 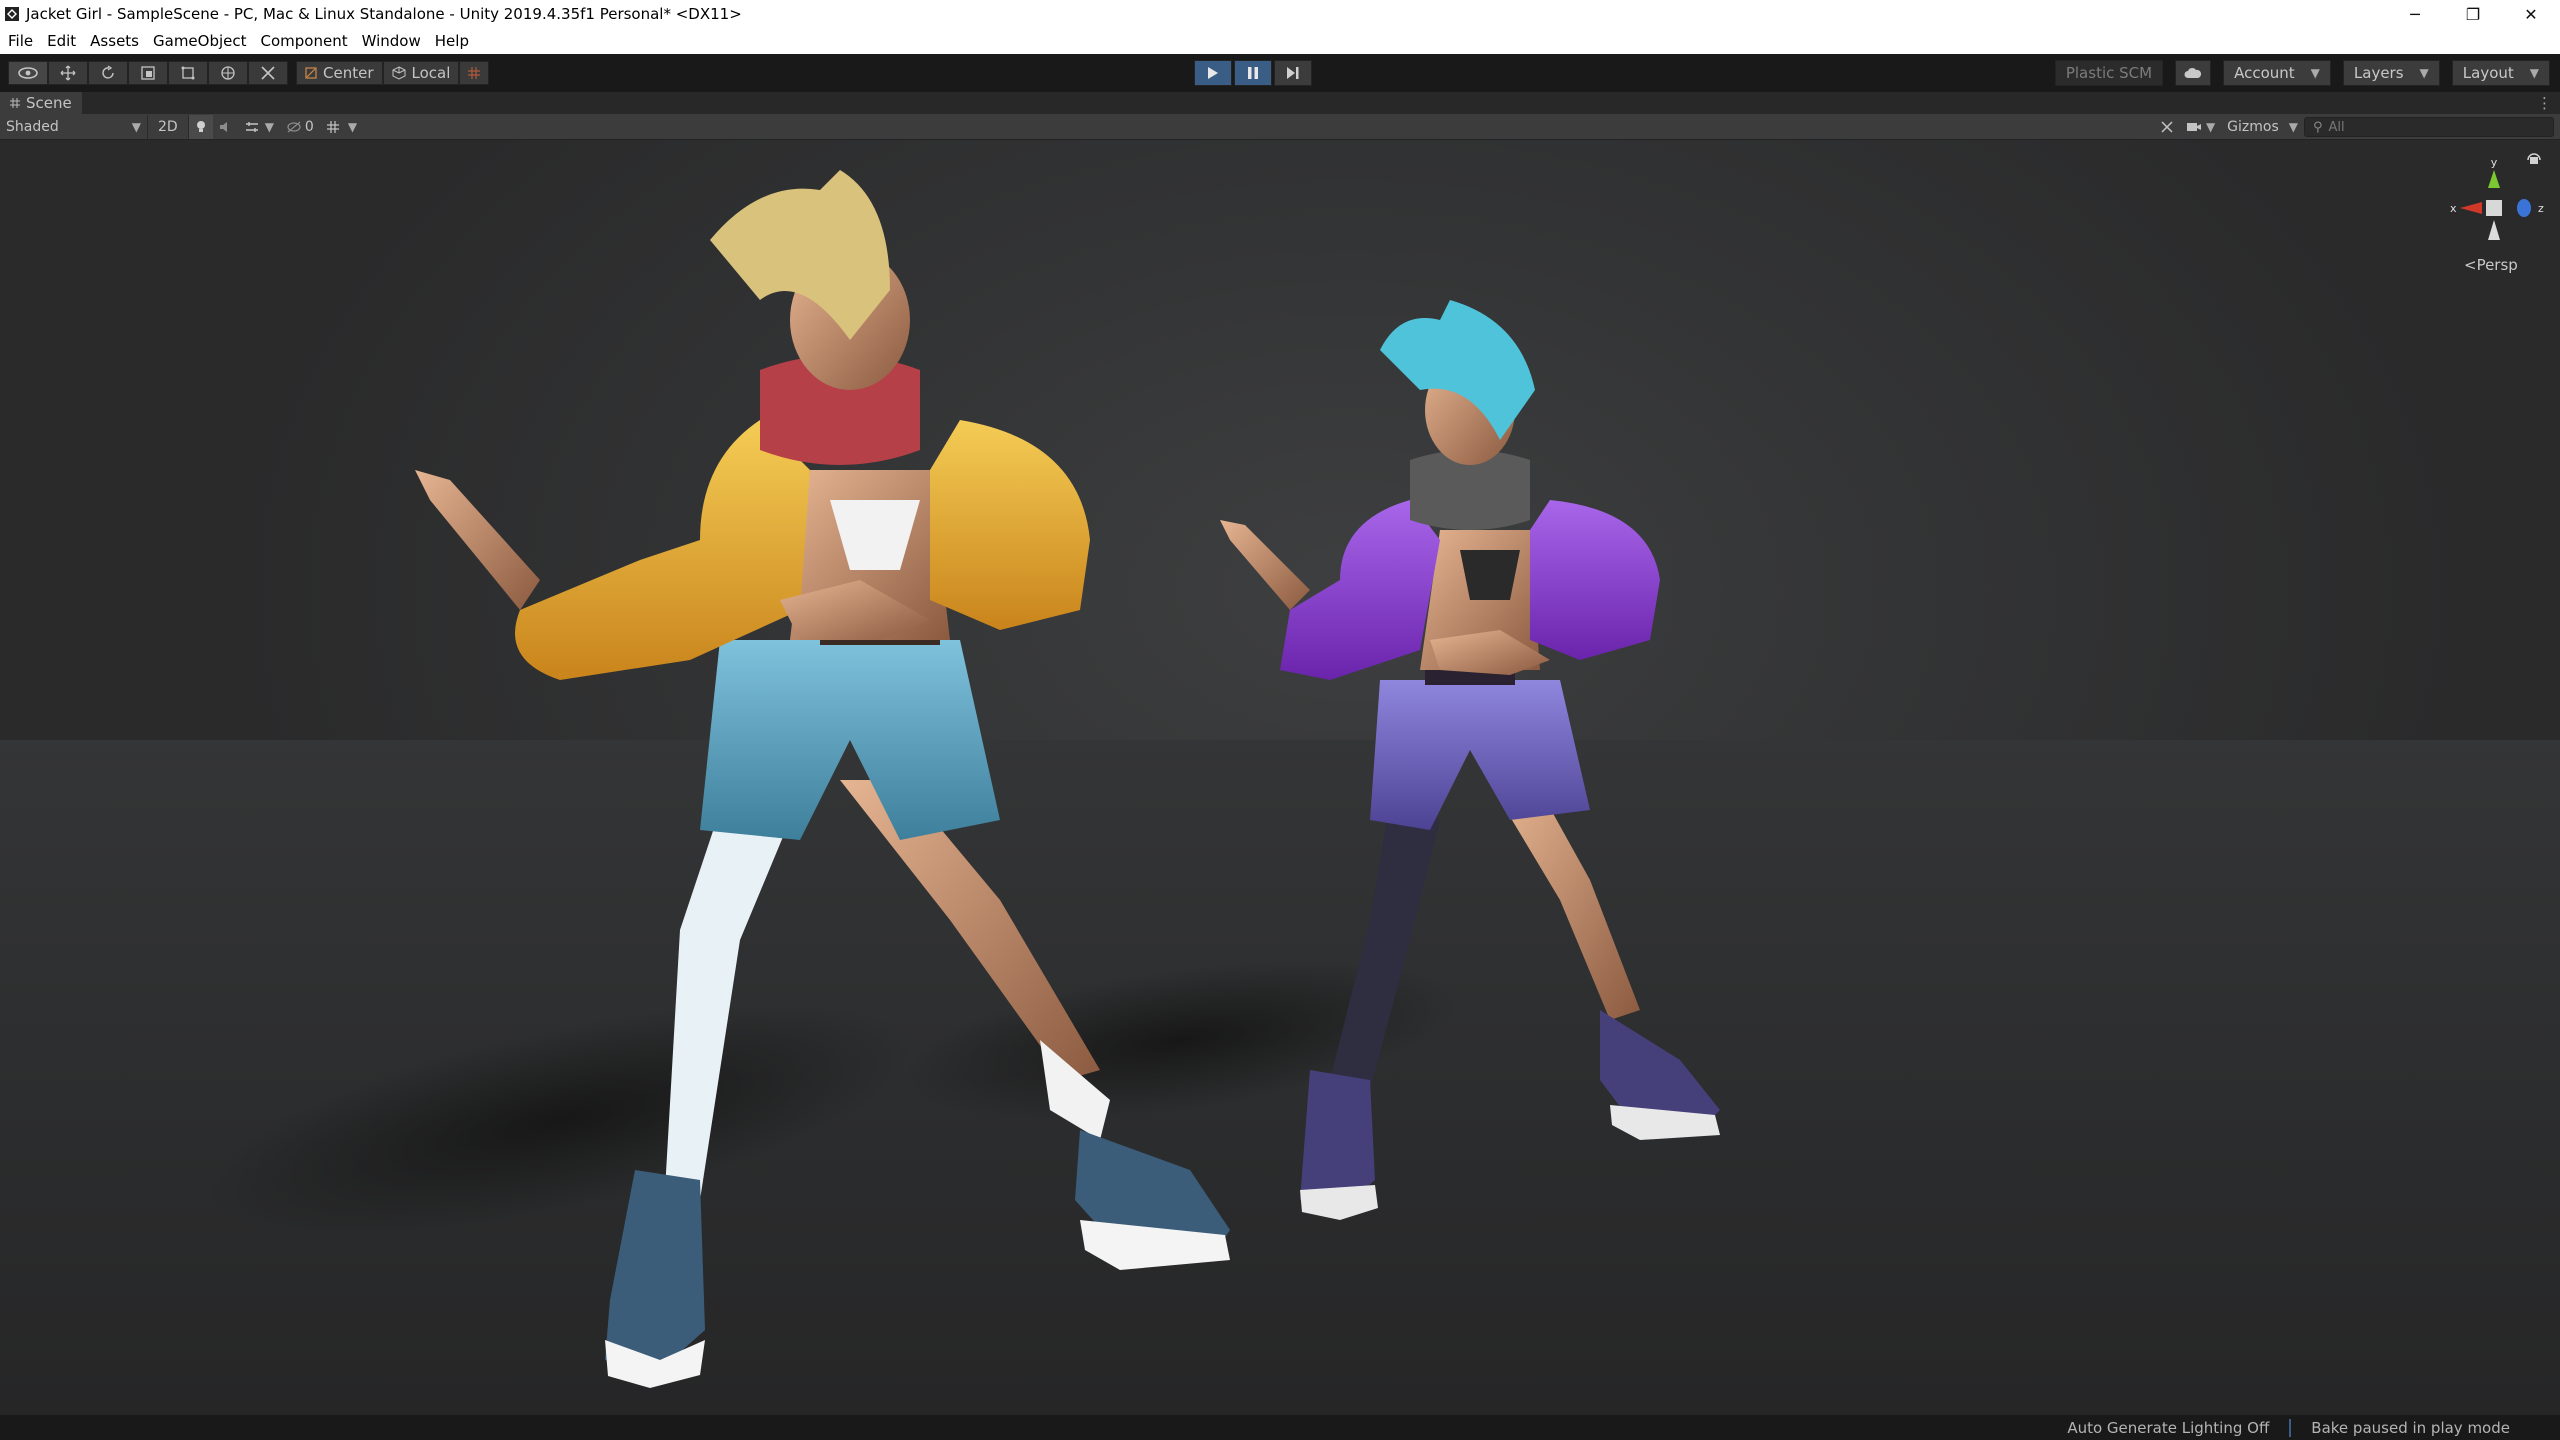 I want to click on transform-tool-button, so click(x=228, y=73).